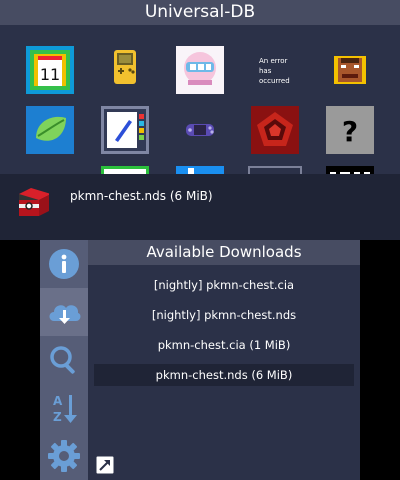  I want to click on download-item: pkmn-chest.cia (1 MiB), so click(224, 345).